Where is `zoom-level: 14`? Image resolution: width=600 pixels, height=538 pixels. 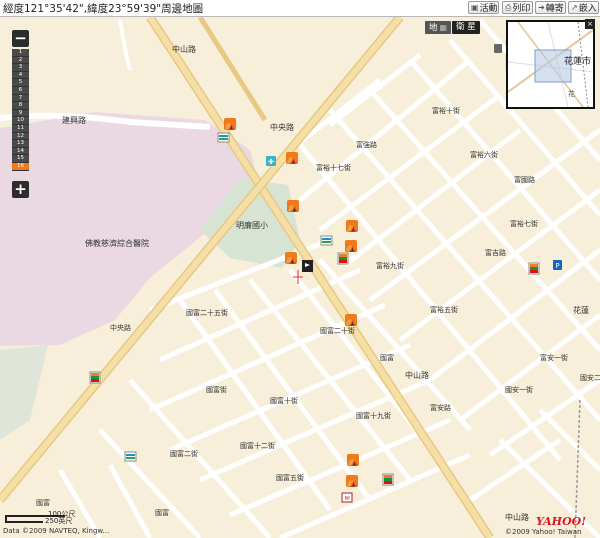 zoom-level: 14 is located at coordinates (20, 151).